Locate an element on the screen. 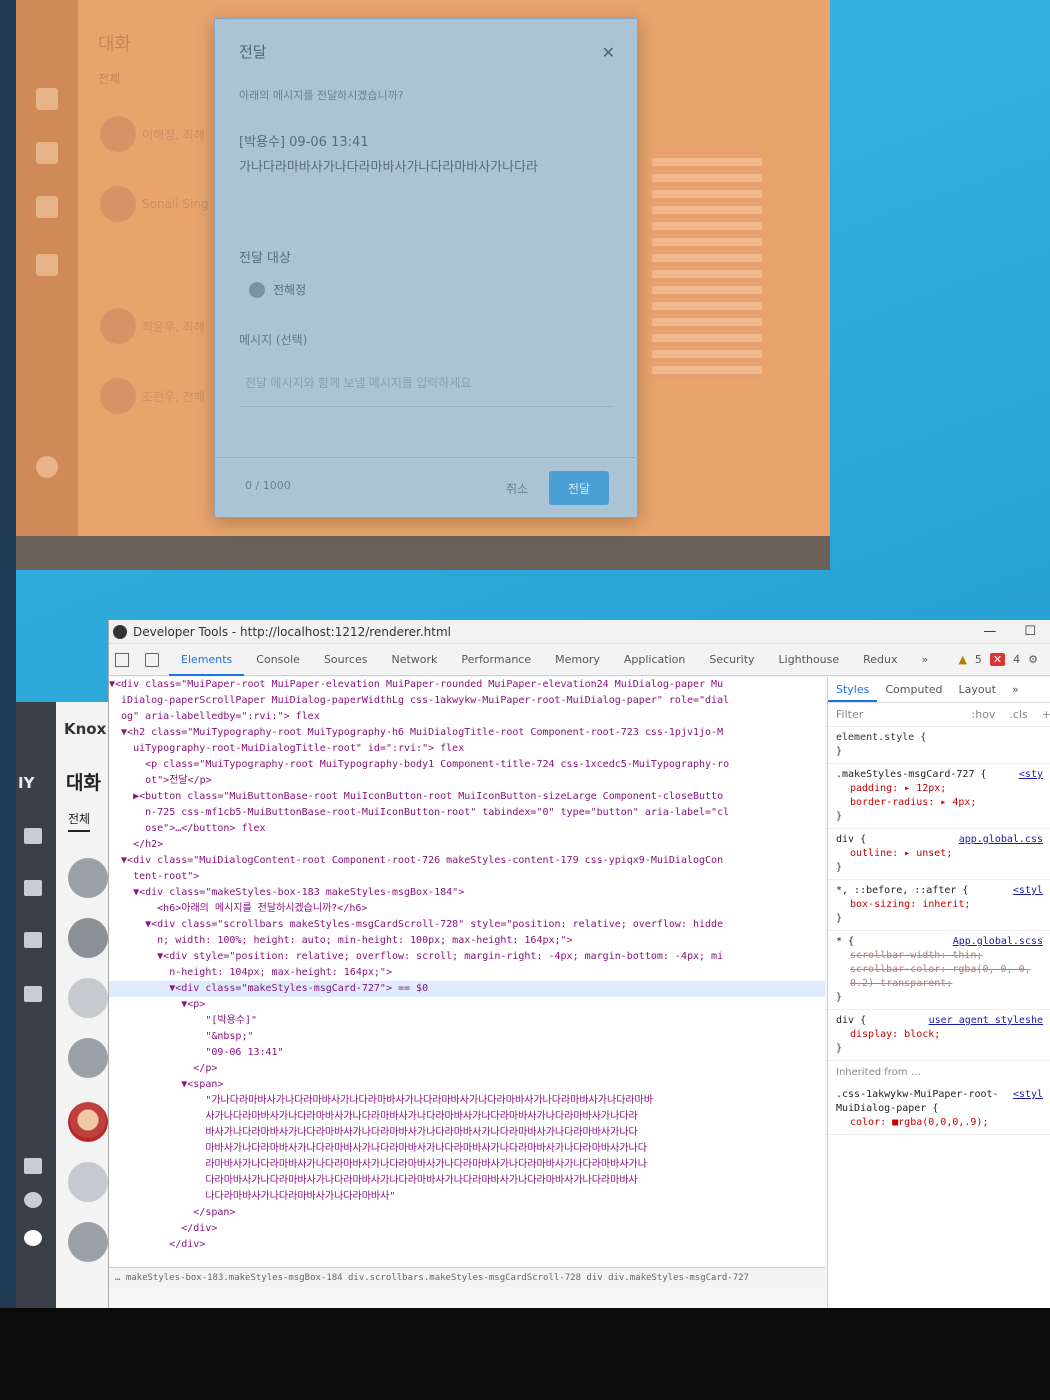  minimize-icon: — is located at coordinates (989, 631).